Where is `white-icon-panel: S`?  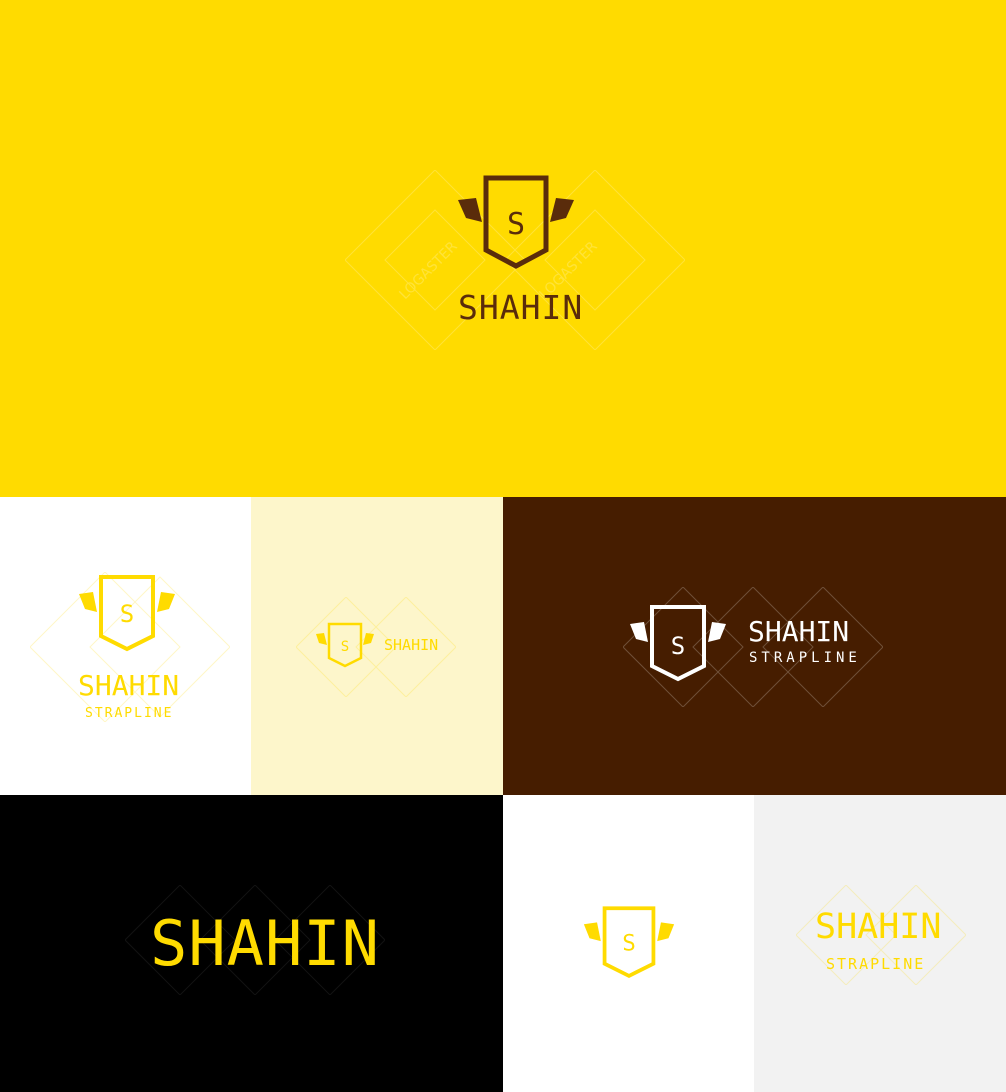
white-icon-panel: S is located at coordinates (628, 943).